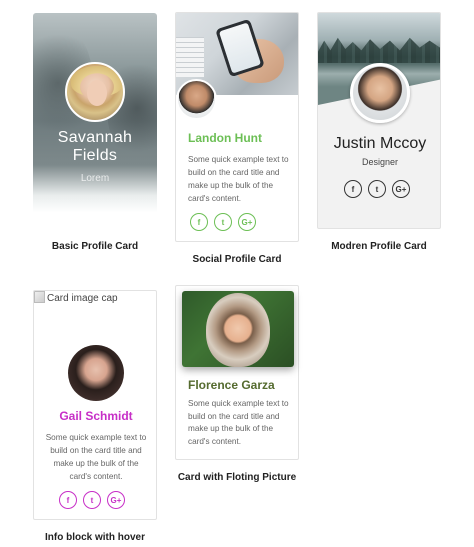 This screenshot has width=474, height=547. I want to click on profile-name: Justin Mccoy, so click(380, 143).